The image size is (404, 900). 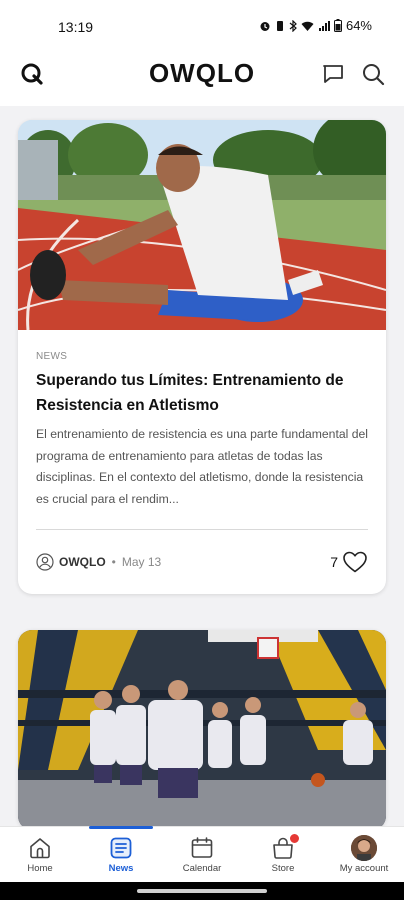 I want to click on nav-home: Home, so click(x=40, y=855).